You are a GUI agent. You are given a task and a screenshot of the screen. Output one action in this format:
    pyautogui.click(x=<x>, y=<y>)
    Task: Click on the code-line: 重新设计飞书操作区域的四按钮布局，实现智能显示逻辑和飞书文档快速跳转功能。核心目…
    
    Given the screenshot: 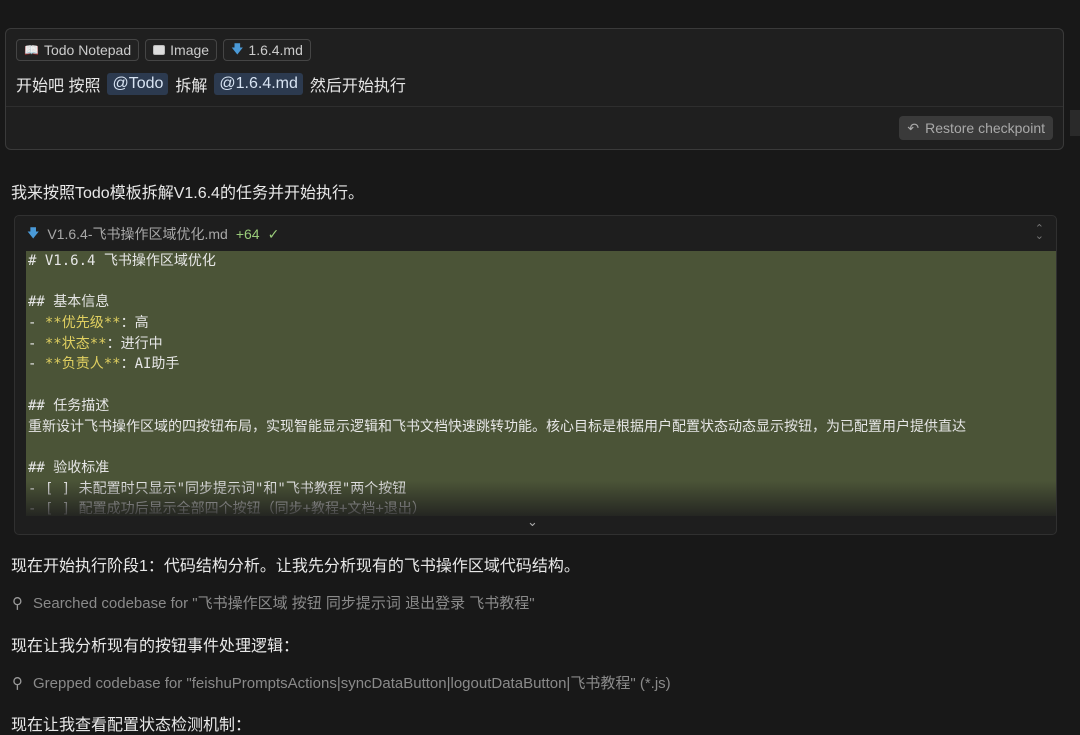 What is the action you would take?
    pyautogui.click(x=497, y=426)
    